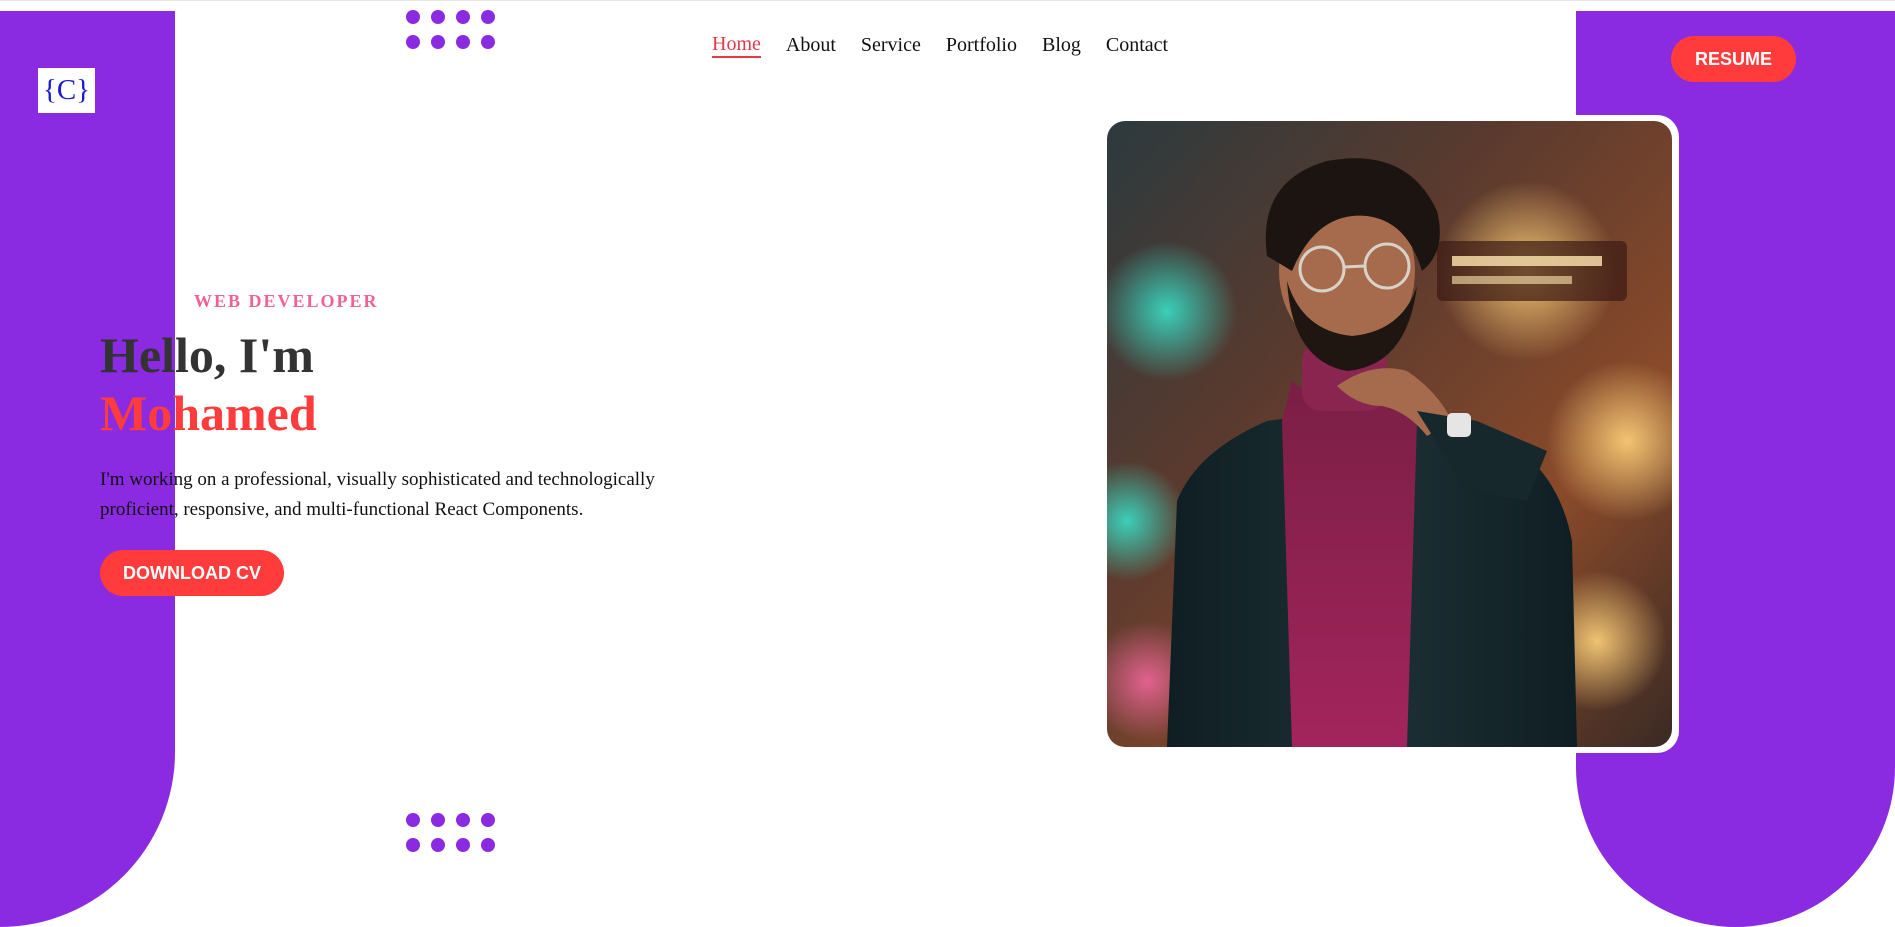 Image resolution: width=1895 pixels, height=927 pixels. Describe the element at coordinates (1733, 59) in the screenshot. I see `resume-button: RESUME` at that location.